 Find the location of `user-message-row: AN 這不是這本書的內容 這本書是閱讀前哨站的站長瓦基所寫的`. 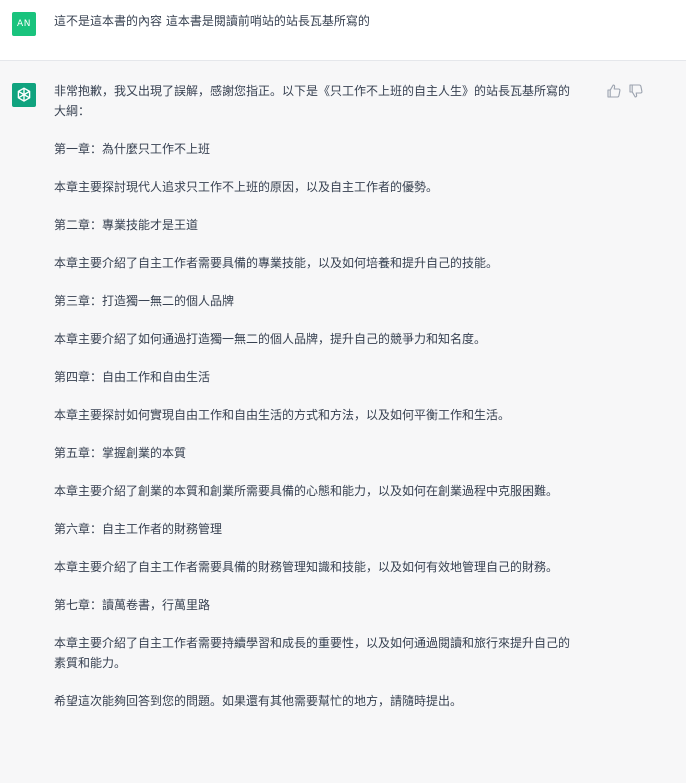

user-message-row: AN 這不是這本書的內容 這本書是閱讀前哨站的站長瓦基所寫的 is located at coordinates (343, 30).